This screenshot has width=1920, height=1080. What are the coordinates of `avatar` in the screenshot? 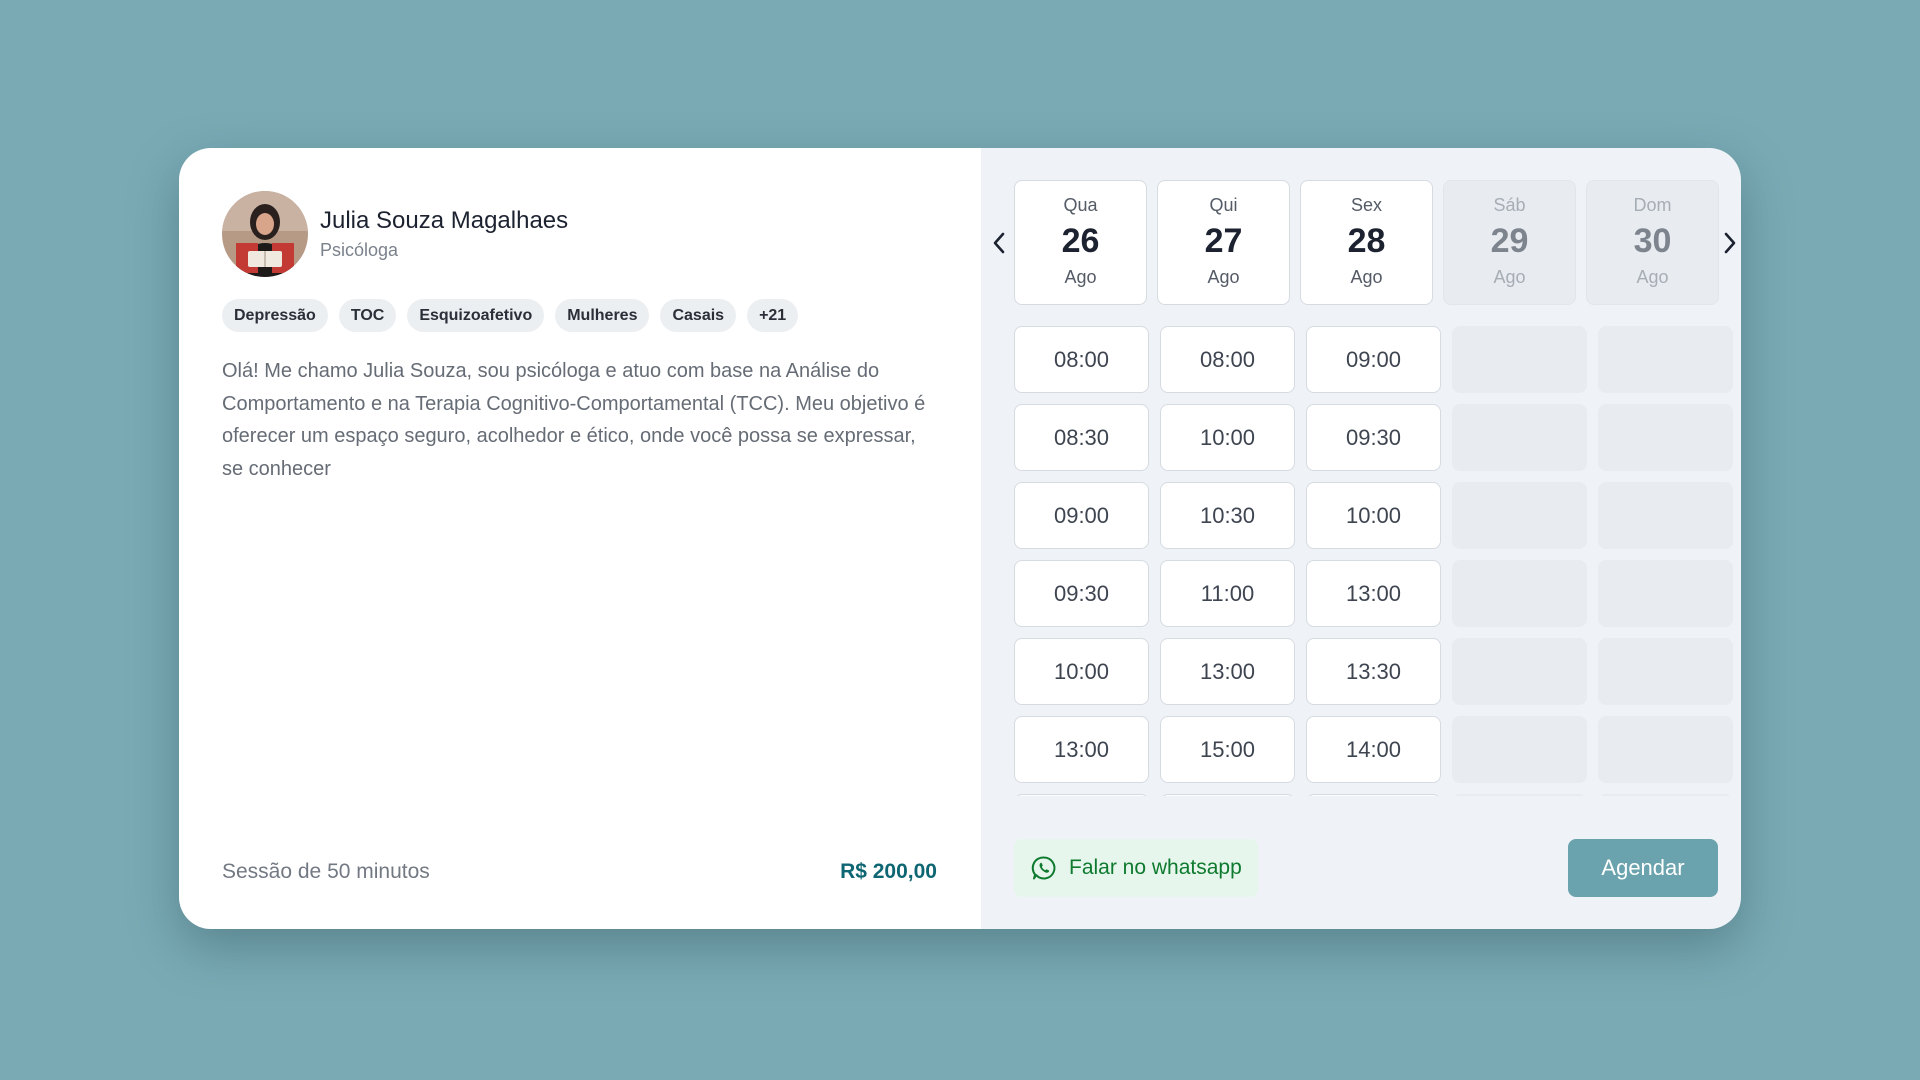 It's located at (265, 234).